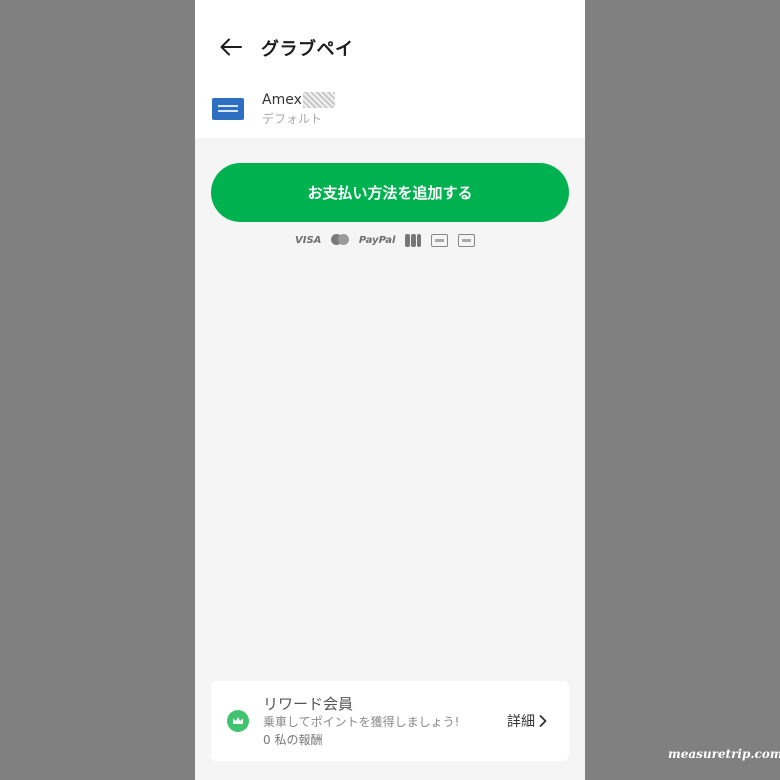 The image size is (780, 780). I want to click on amex-card-icon, so click(228, 109).